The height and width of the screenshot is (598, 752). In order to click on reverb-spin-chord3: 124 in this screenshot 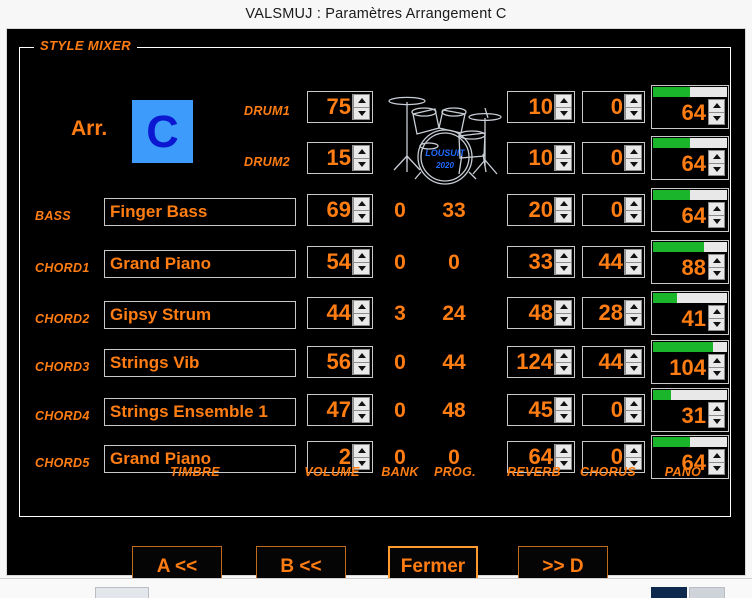, I will do `click(541, 362)`.